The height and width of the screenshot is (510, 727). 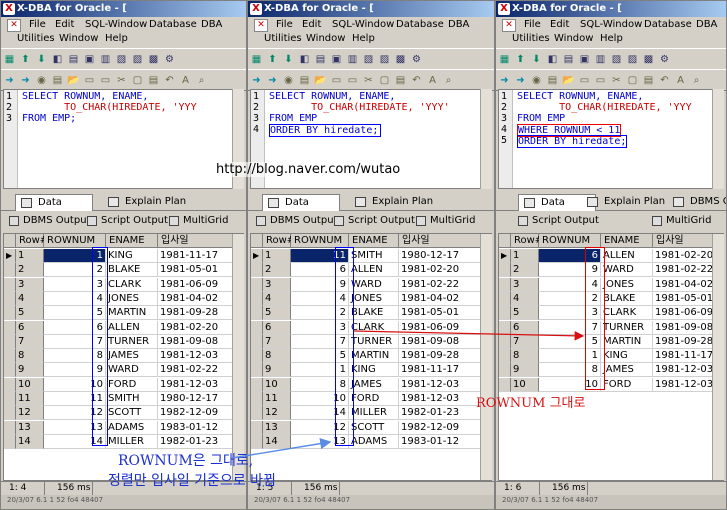 I want to click on grid-header-1: Row#, so click(x=32, y=241).